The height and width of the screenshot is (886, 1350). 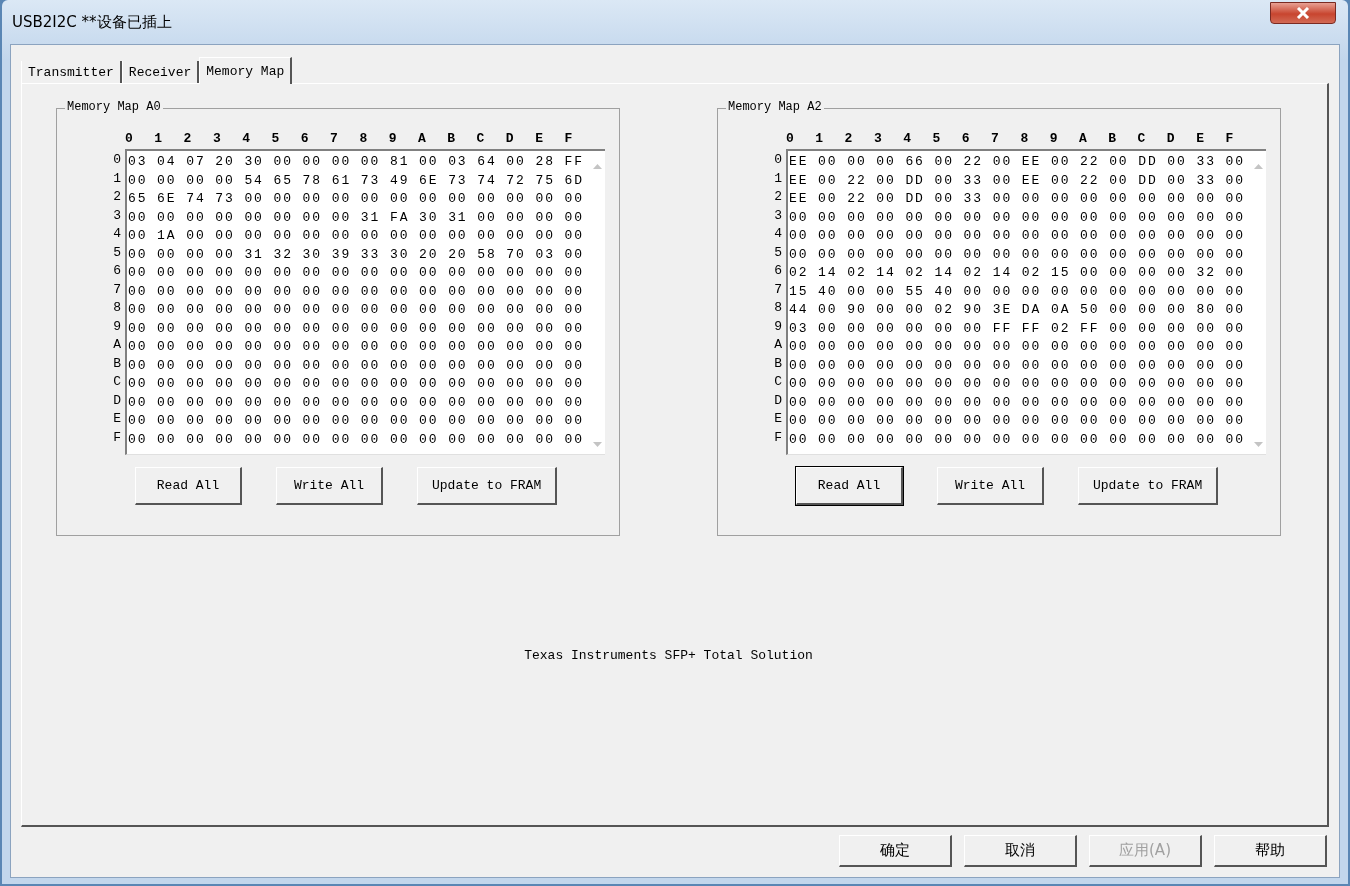 I want to click on row-header: 5, so click(x=117, y=252).